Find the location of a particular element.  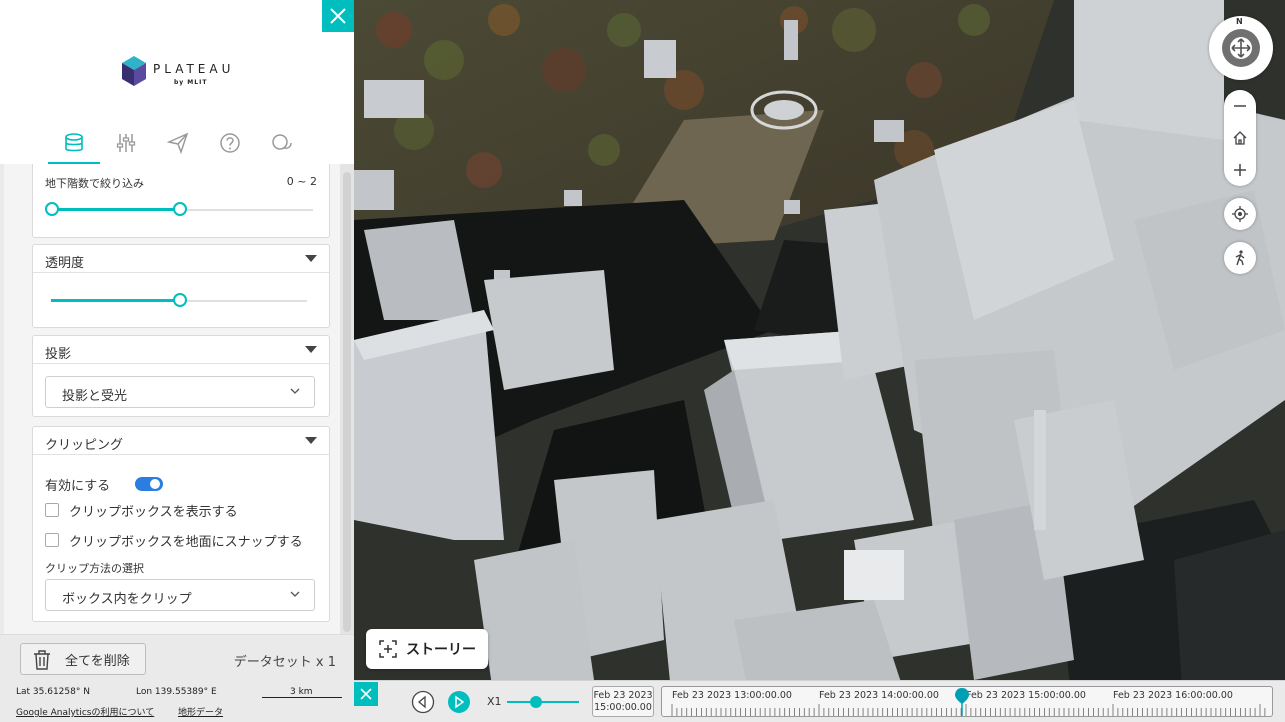

close-panel-button is located at coordinates (338, 16).